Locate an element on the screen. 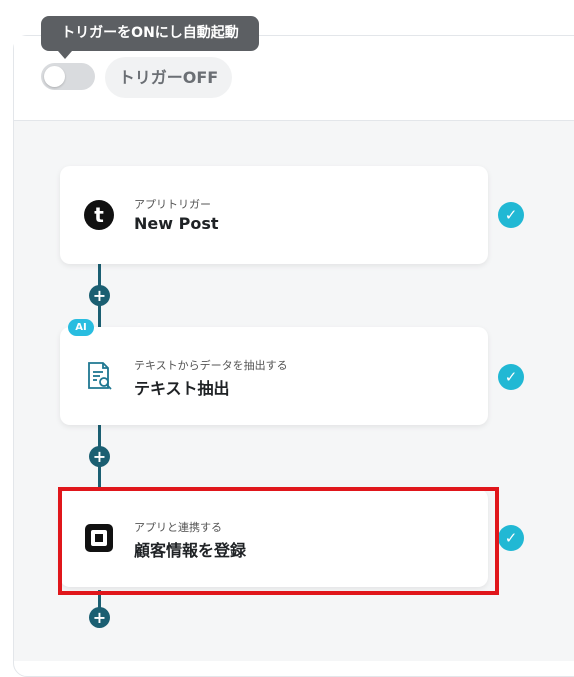 Image resolution: width=574 pixels, height=677 pixels. toggle-knob is located at coordinates (54, 76).